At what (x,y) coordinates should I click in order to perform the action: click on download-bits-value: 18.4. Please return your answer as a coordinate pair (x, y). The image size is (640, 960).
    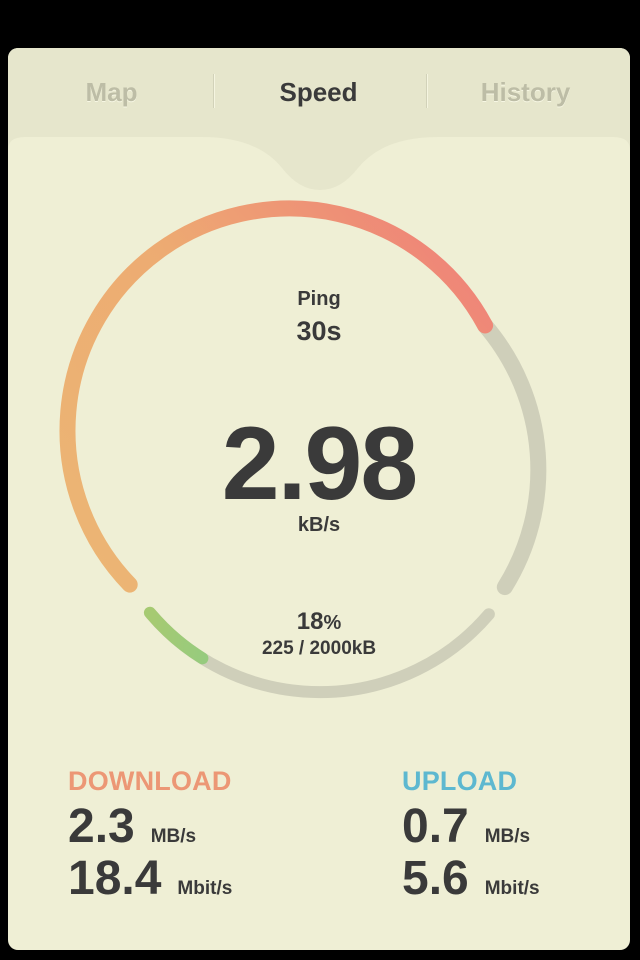
    Looking at the image, I should click on (115, 878).